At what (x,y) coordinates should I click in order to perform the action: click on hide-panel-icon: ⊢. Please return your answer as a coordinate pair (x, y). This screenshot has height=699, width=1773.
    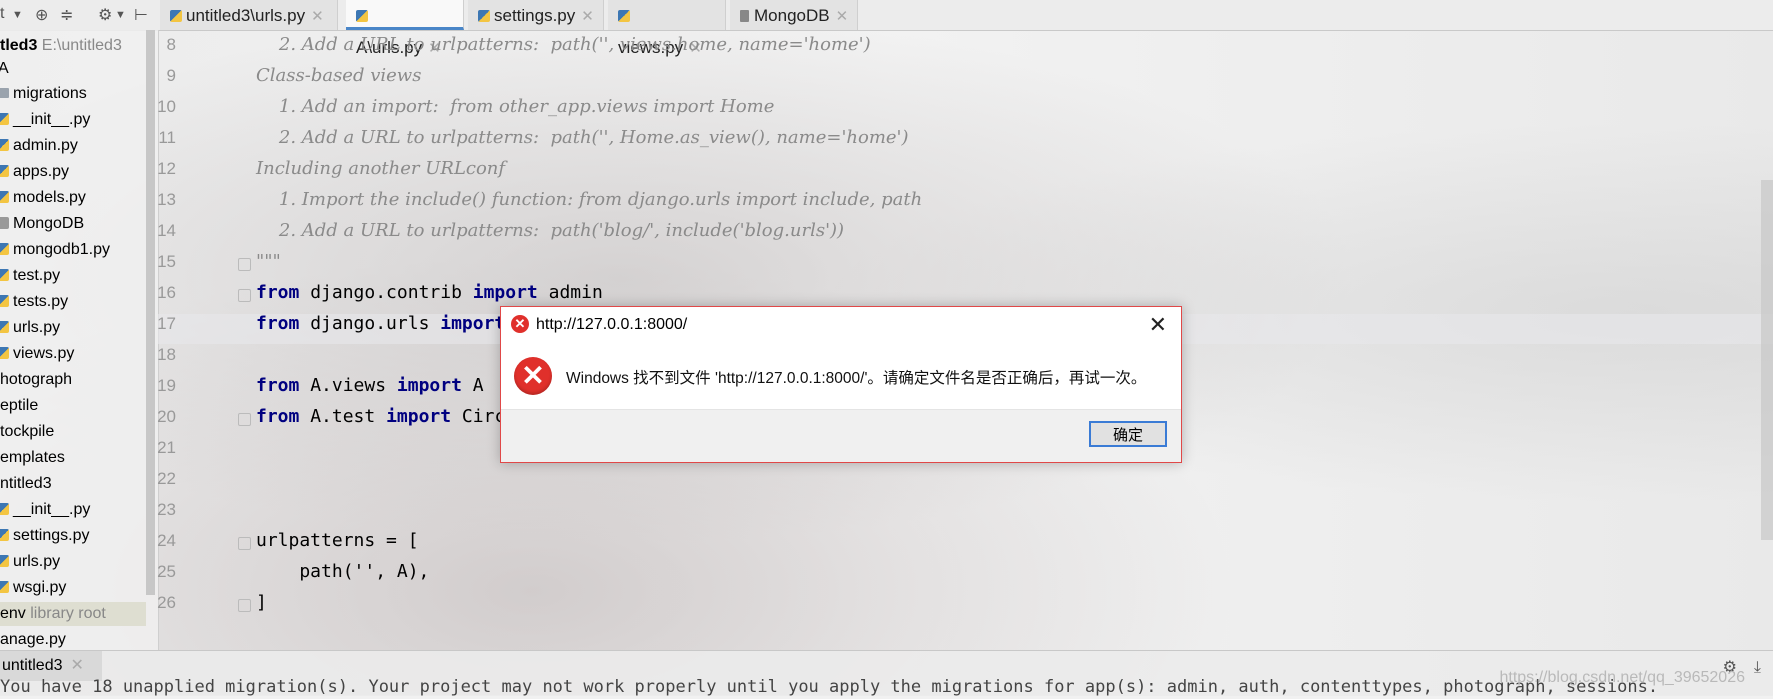
    Looking at the image, I should click on (141, 15).